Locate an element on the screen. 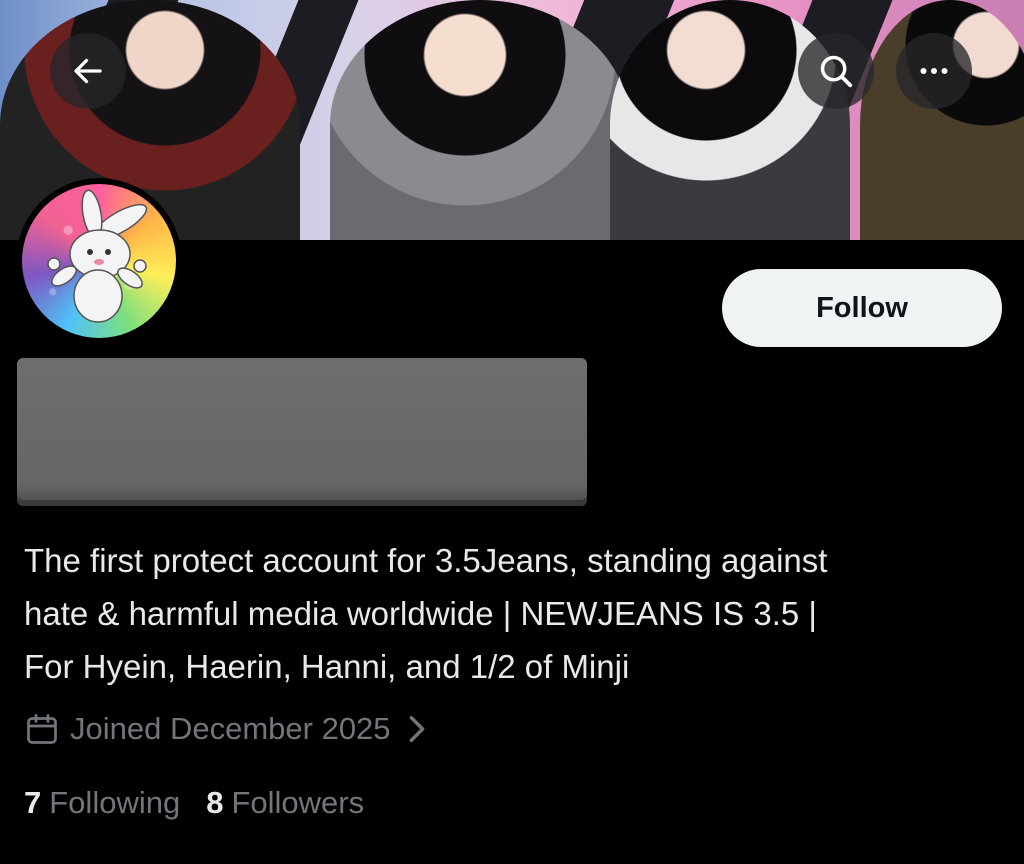 This screenshot has width=1024, height=864. followers-link: 8 Followers is located at coordinates (285, 803).